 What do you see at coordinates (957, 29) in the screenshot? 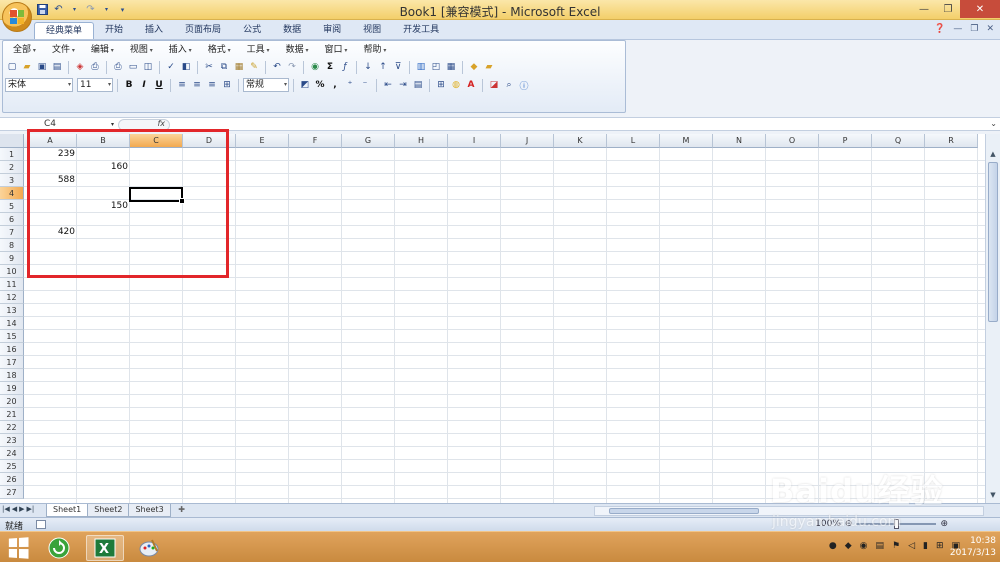
I see `ribbon-minimize-button: —` at bounding box center [957, 29].